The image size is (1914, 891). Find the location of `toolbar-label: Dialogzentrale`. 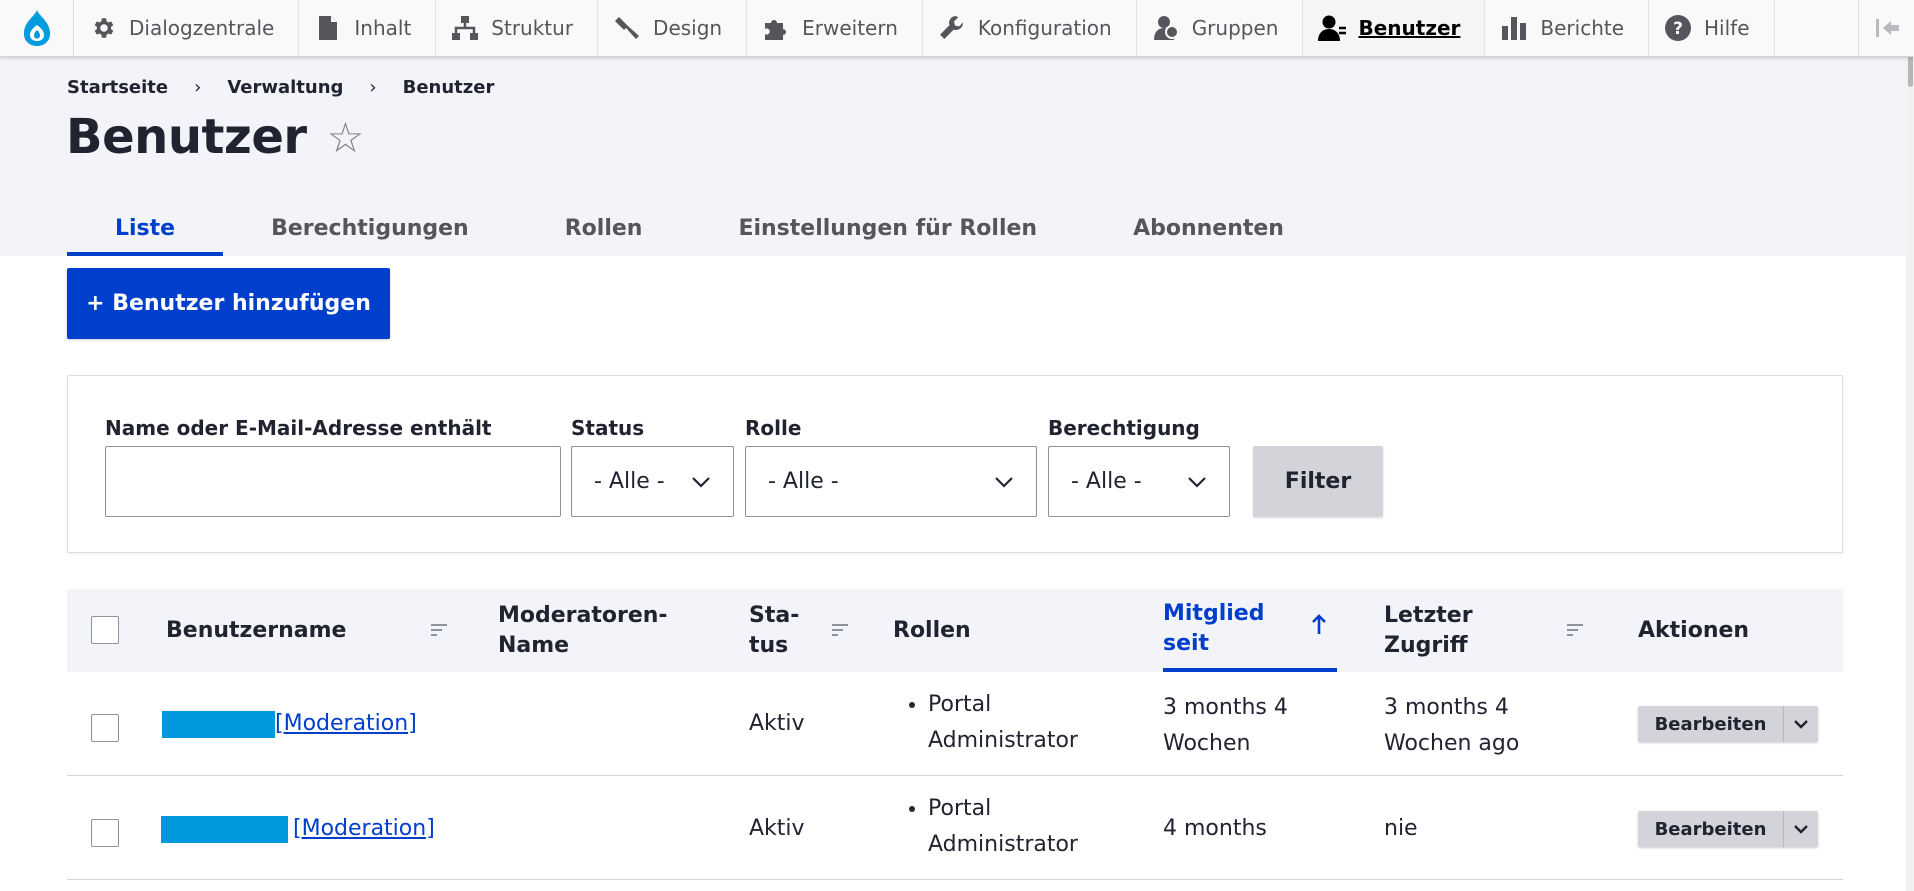

toolbar-label: Dialogzentrale is located at coordinates (202, 28).